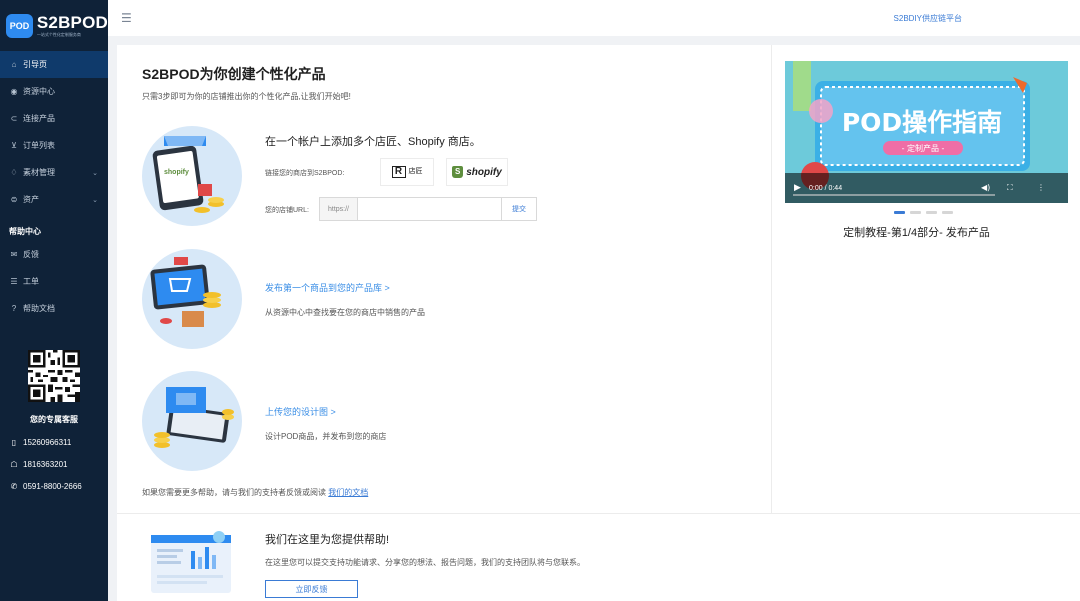  I want to click on page-subtitle: 只需3步即可为你的店铺推出你的个性化产品,让我们开始吧!, so click(246, 96).